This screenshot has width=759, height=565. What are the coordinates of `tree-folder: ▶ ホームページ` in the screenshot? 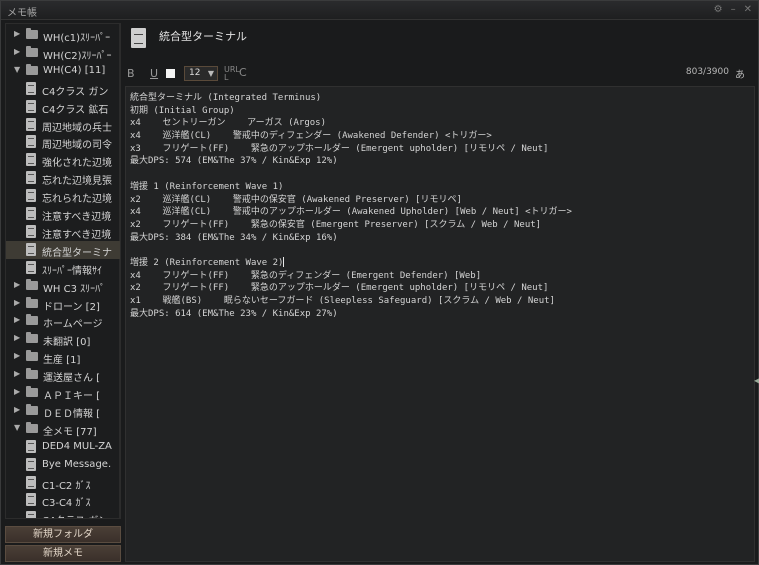 It's located at (63, 321).